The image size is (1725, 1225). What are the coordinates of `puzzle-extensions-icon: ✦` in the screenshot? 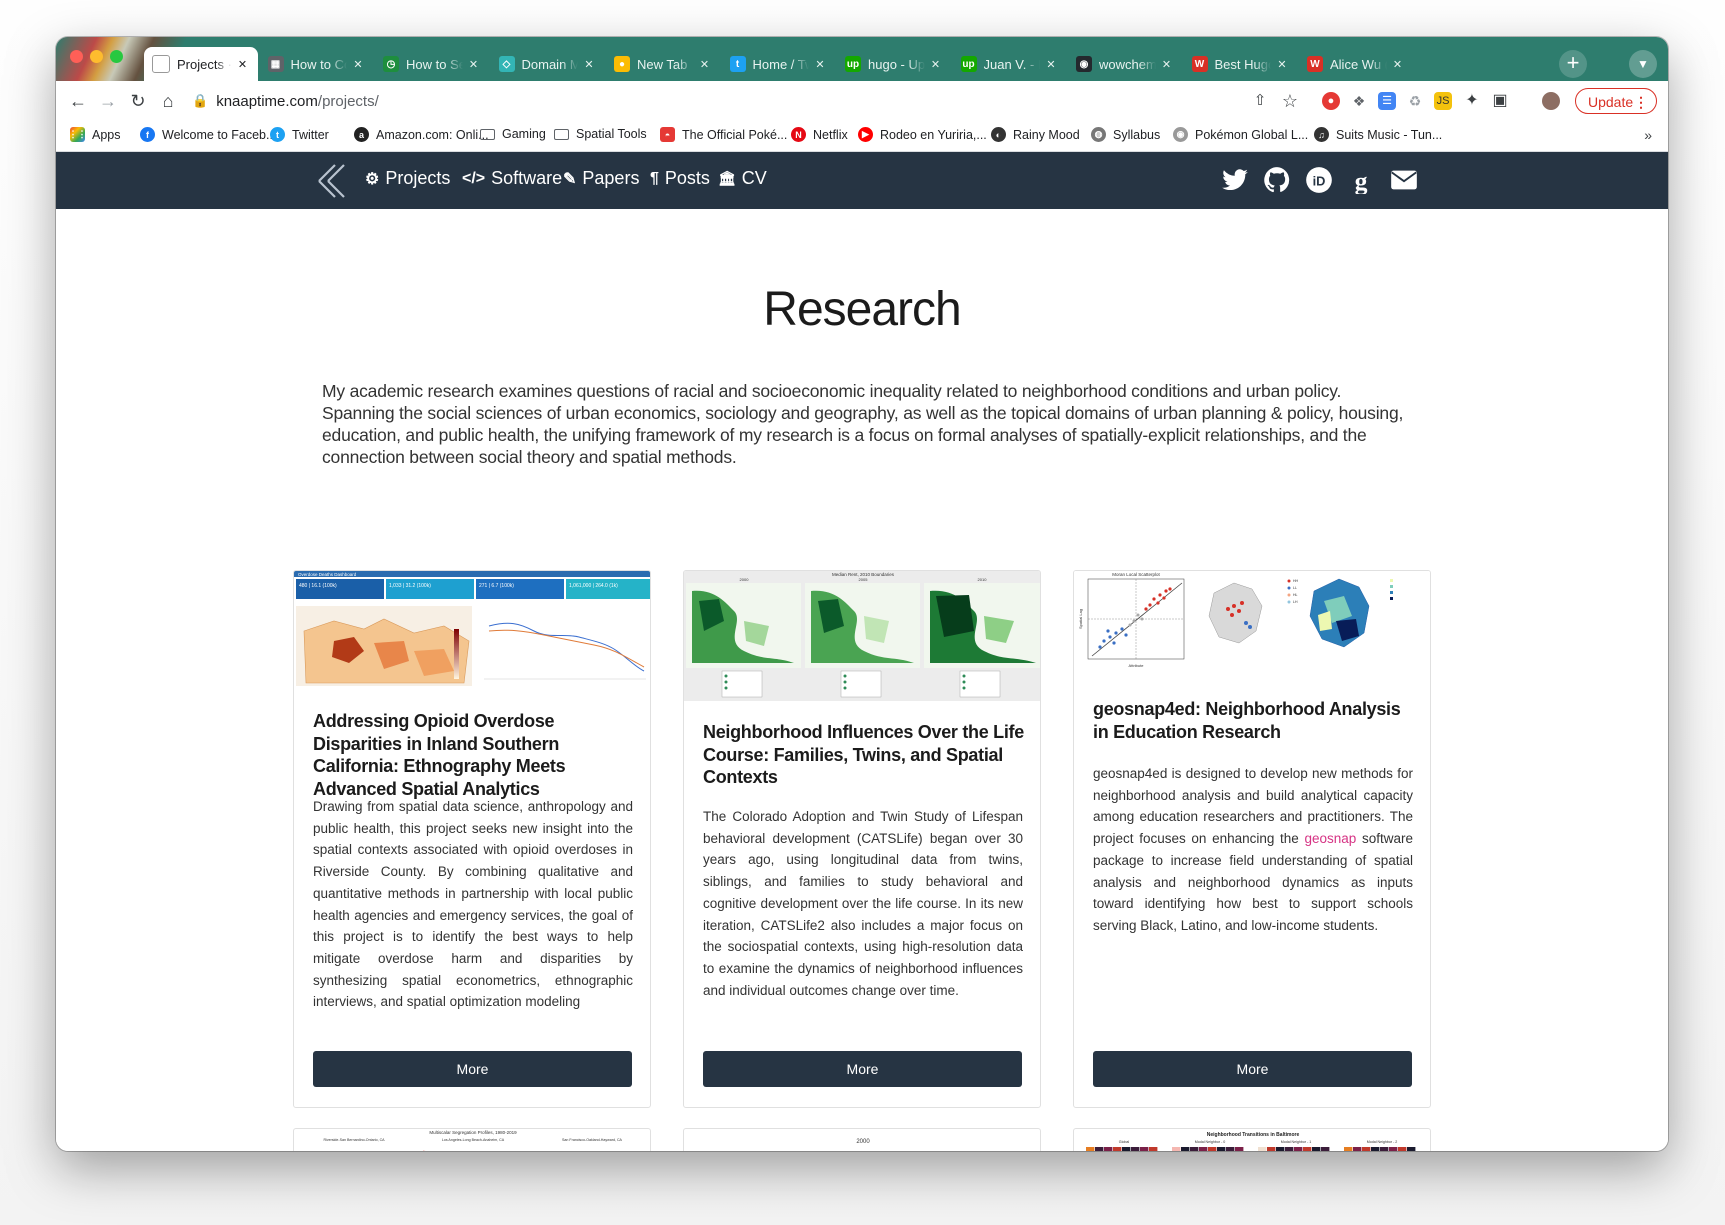 It's located at (1472, 101).